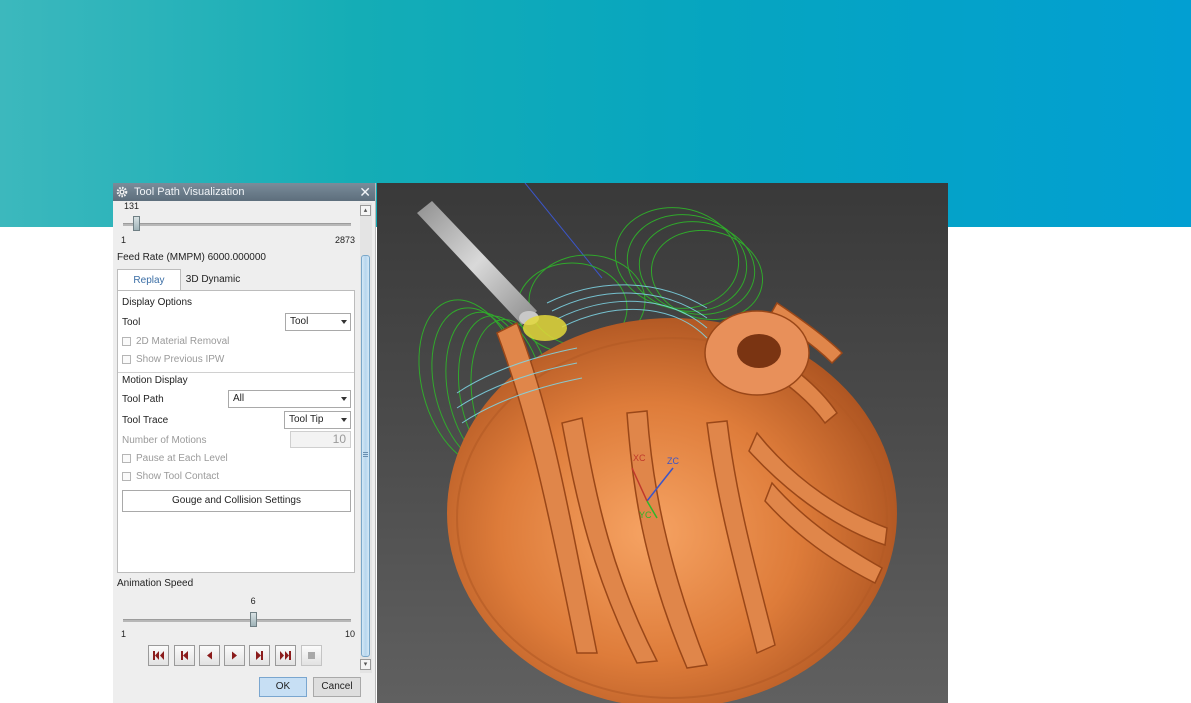 The width and height of the screenshot is (1191, 703). I want to click on tool-select-value: Tool, so click(299, 321).